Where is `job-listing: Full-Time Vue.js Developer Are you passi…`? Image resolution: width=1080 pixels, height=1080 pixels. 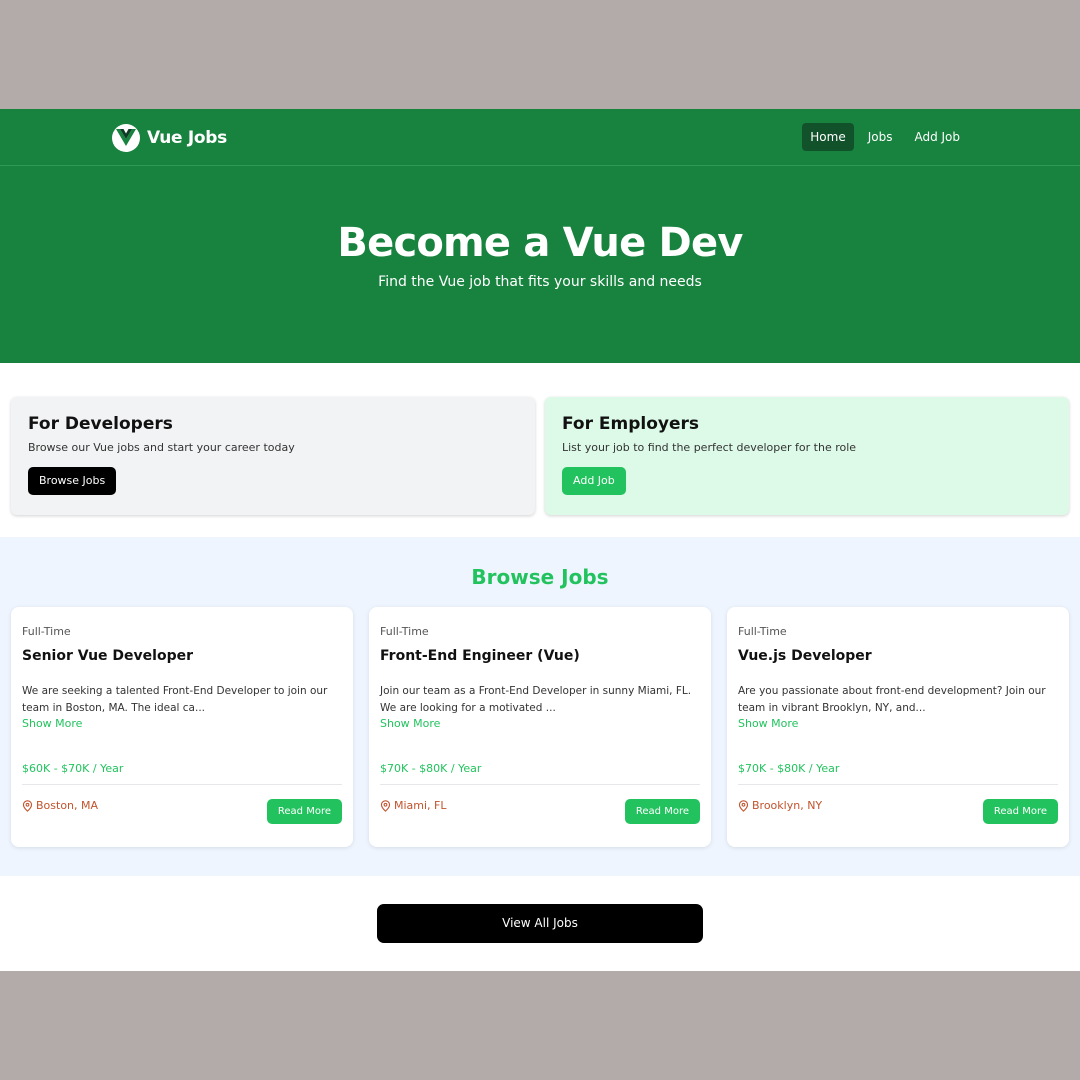
job-listing: Full-Time Vue.js Developer Are you passi… is located at coordinates (898, 727).